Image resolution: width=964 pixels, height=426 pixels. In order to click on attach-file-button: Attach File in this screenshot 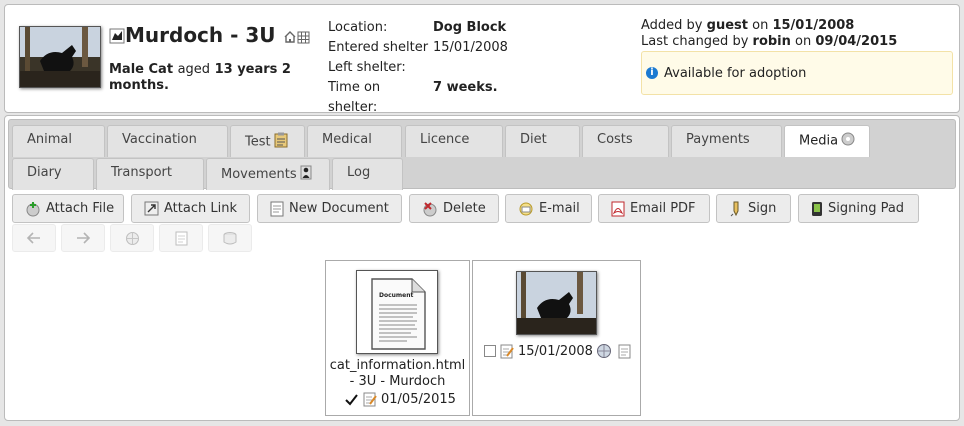, I will do `click(68, 208)`.